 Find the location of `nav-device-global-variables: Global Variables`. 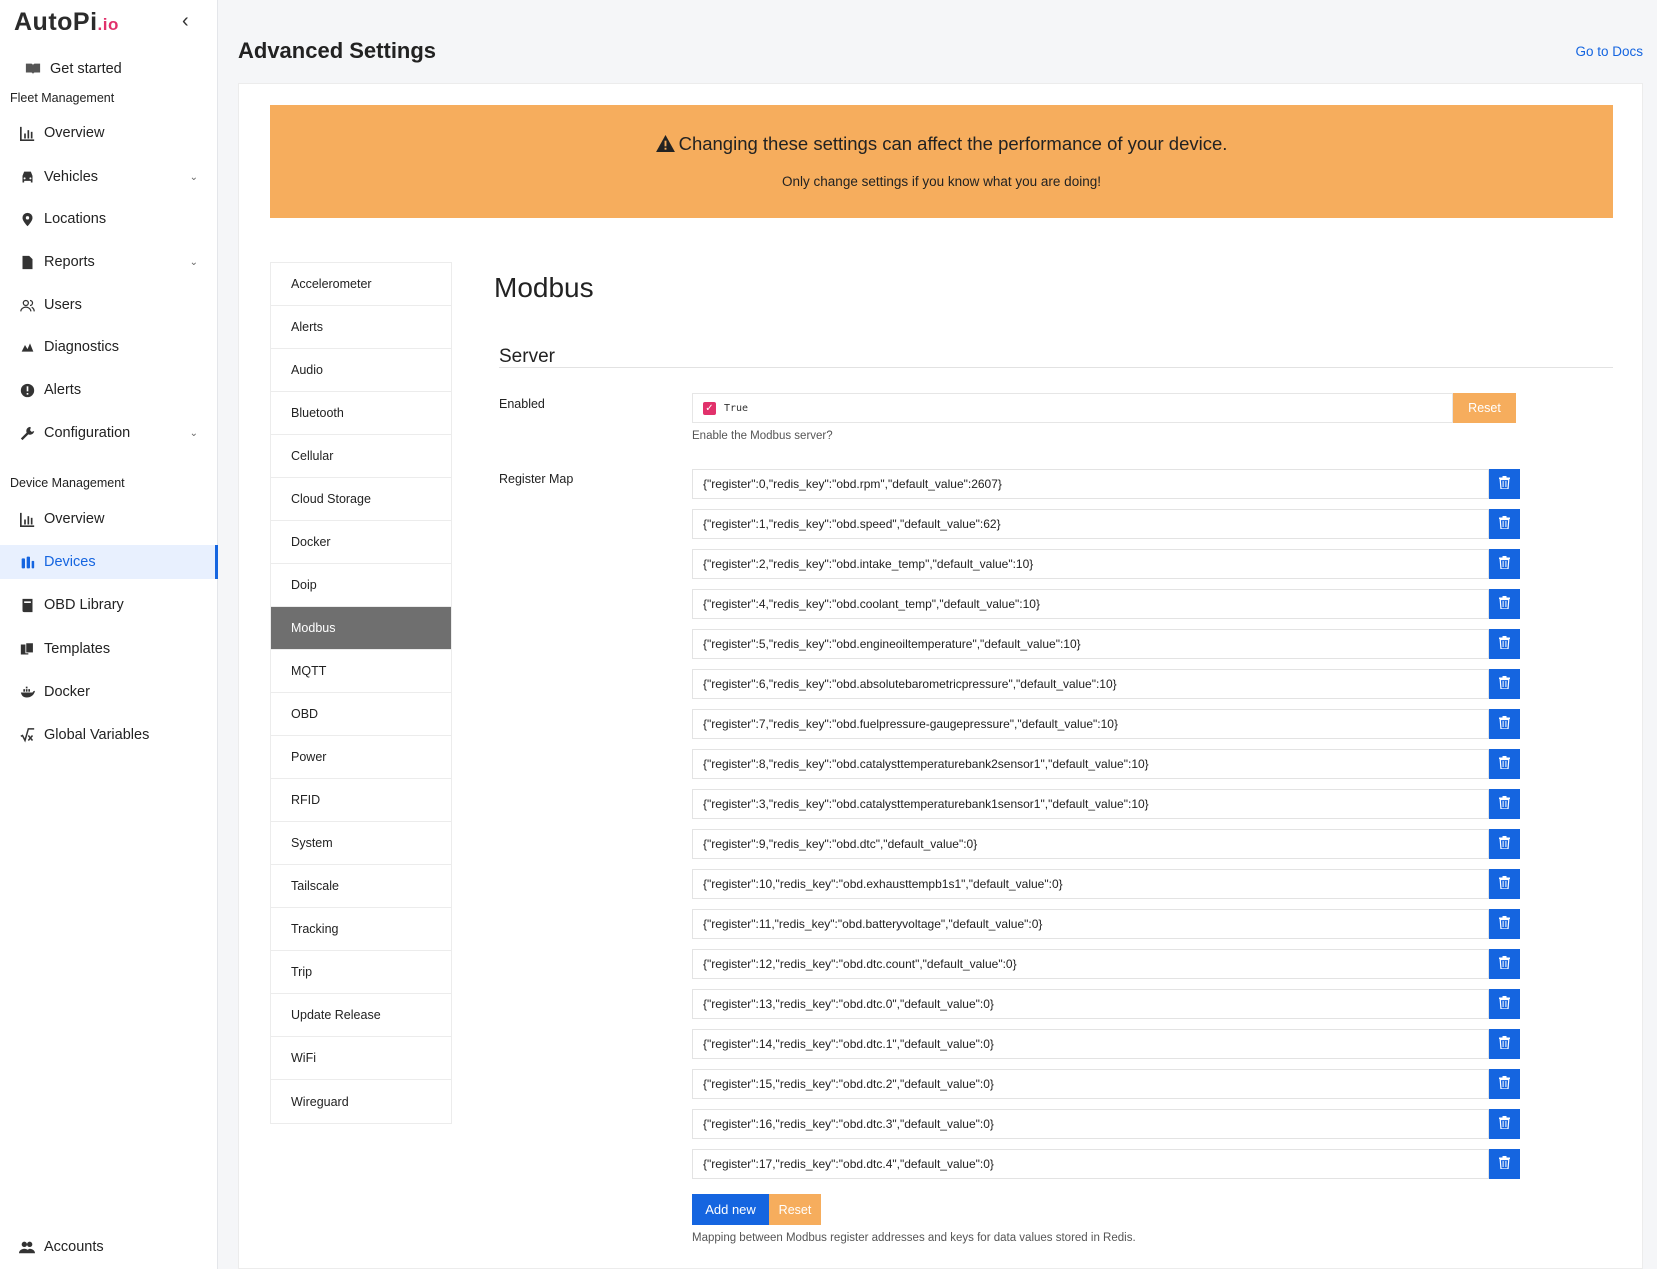

nav-device-global-variables: Global Variables is located at coordinates (109, 735).